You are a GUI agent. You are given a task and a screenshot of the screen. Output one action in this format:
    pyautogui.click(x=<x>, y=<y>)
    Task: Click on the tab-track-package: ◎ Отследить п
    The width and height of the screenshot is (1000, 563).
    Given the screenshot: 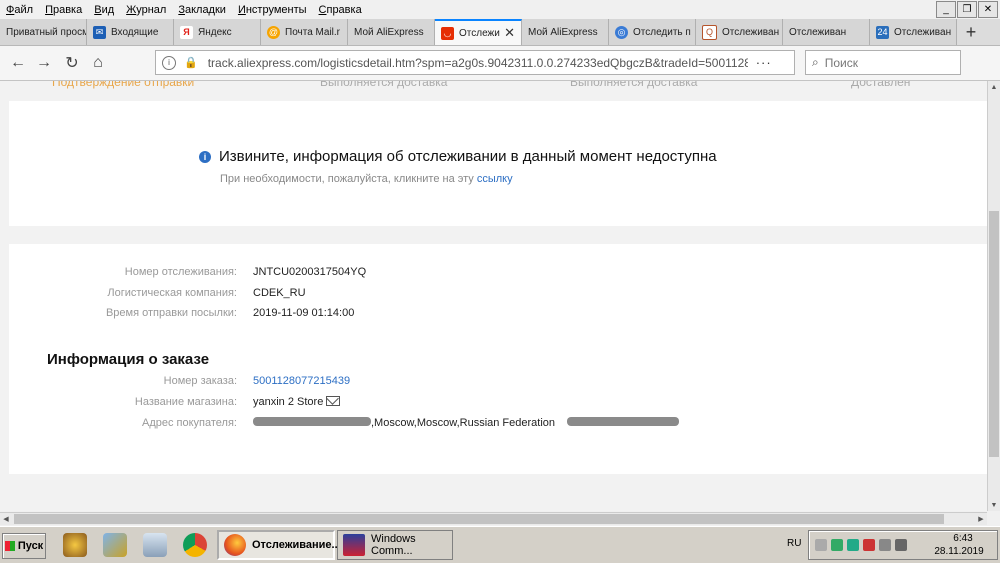 What is the action you would take?
    pyautogui.click(x=652, y=32)
    